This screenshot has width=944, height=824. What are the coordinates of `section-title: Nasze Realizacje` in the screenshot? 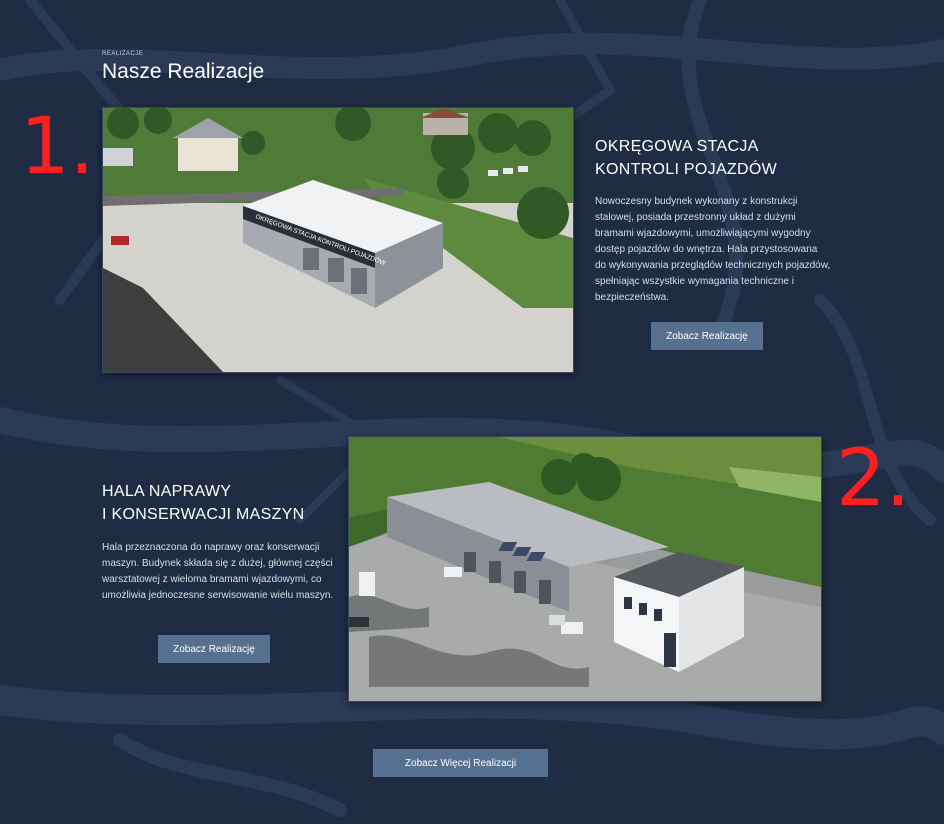 It's located at (183, 71).